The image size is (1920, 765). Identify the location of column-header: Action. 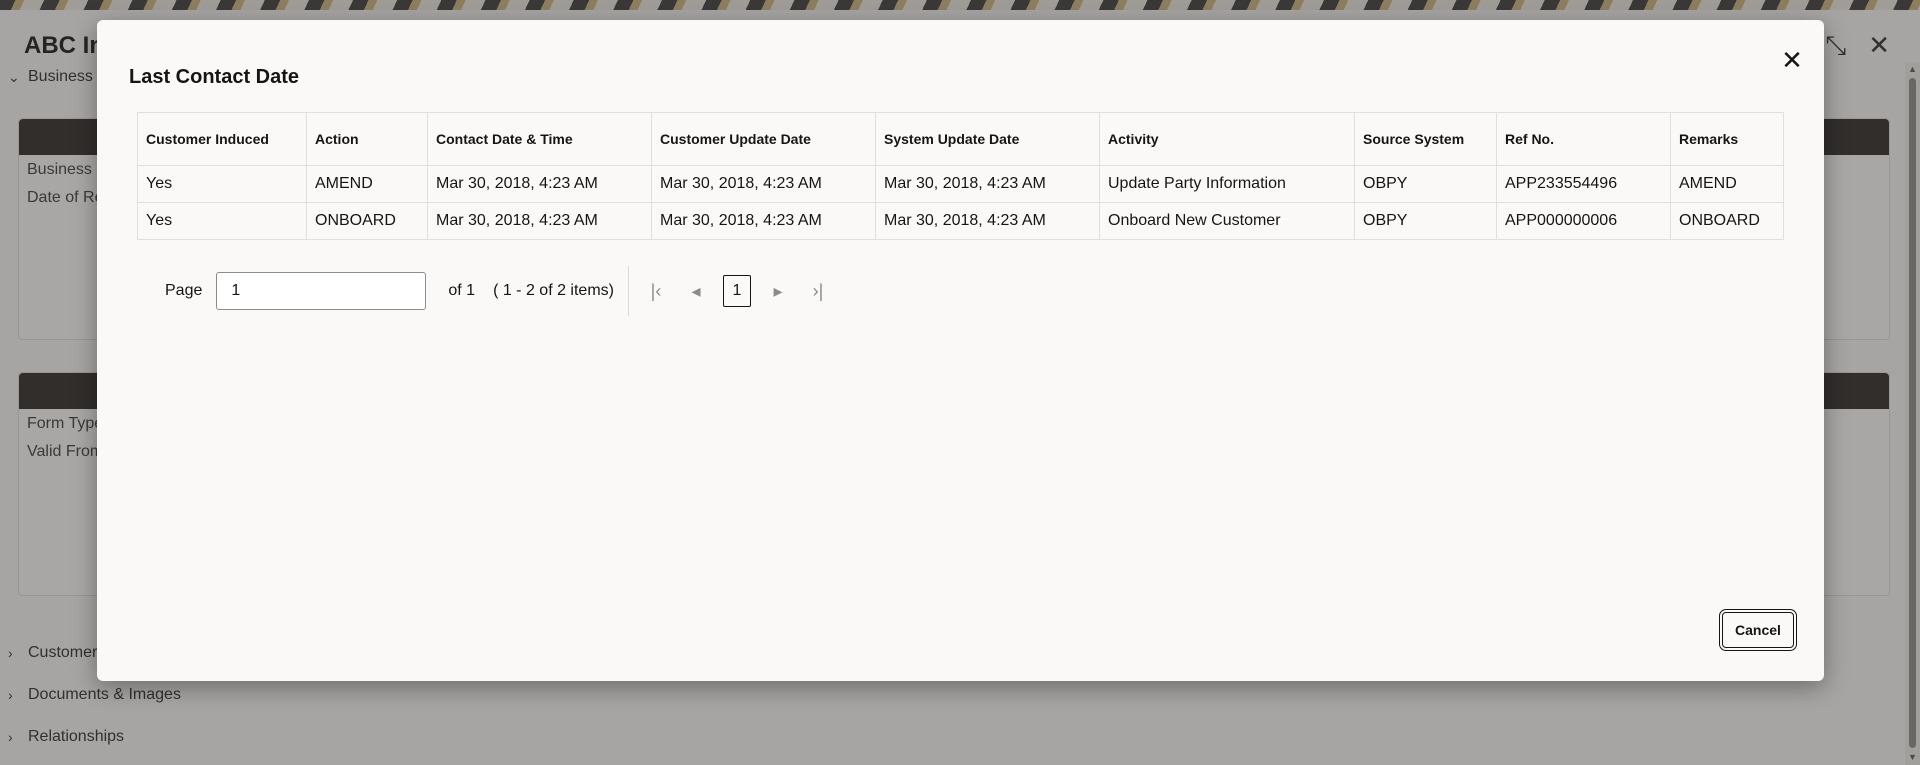
(367, 139).